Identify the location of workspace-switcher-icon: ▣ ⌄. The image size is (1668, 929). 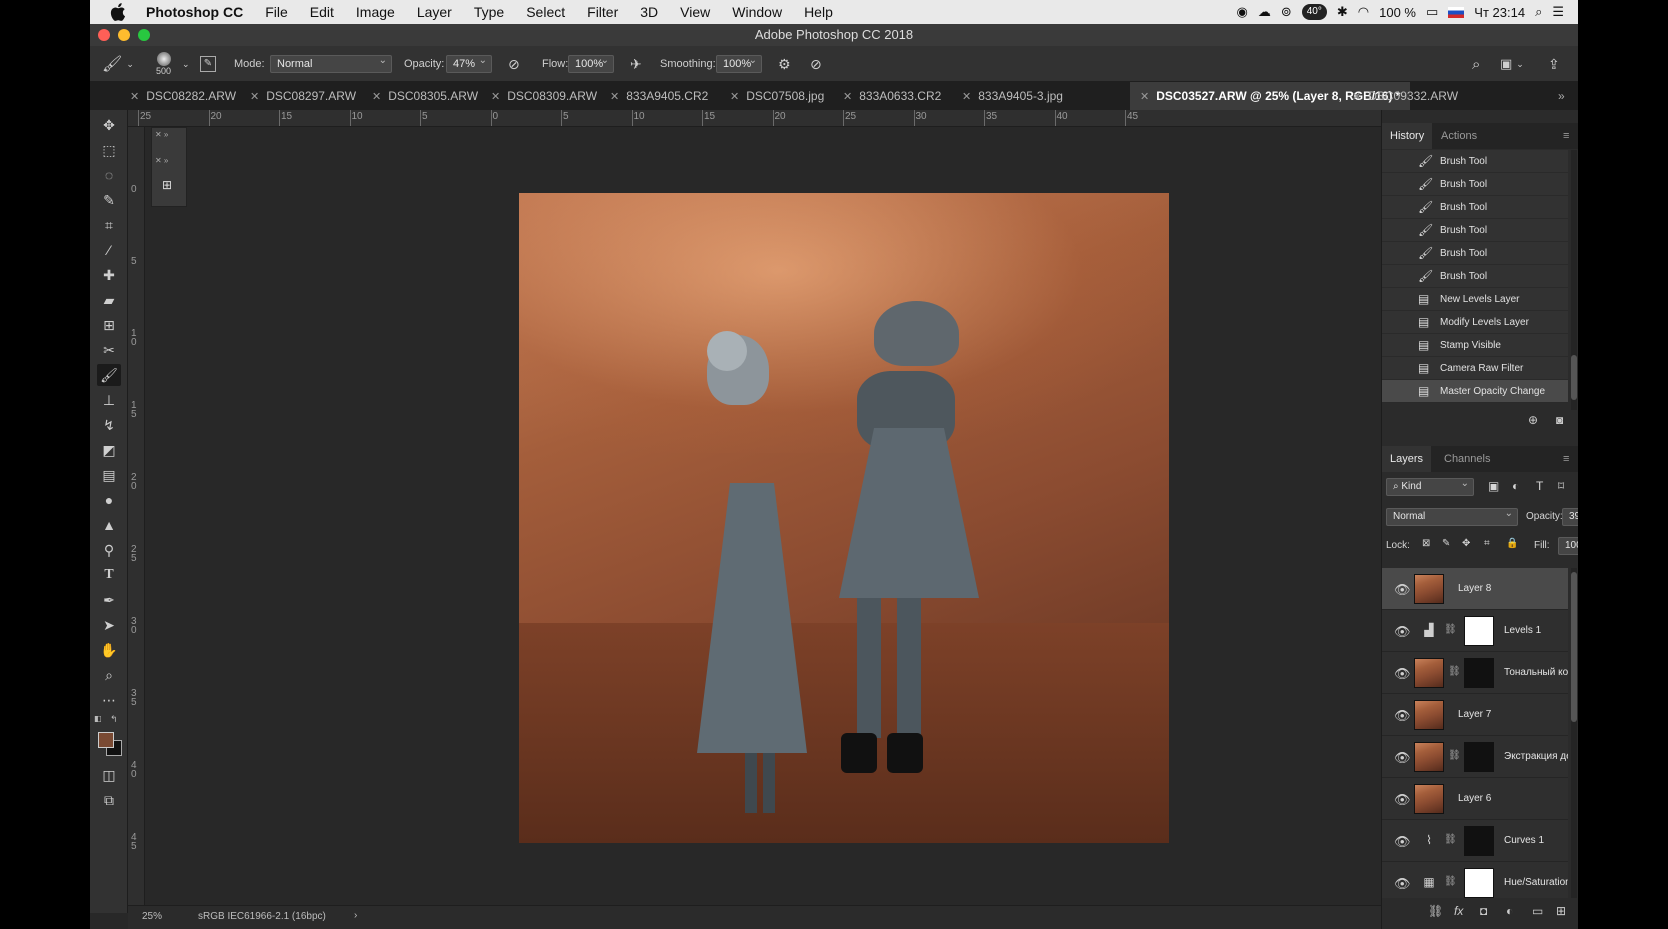
(1512, 64).